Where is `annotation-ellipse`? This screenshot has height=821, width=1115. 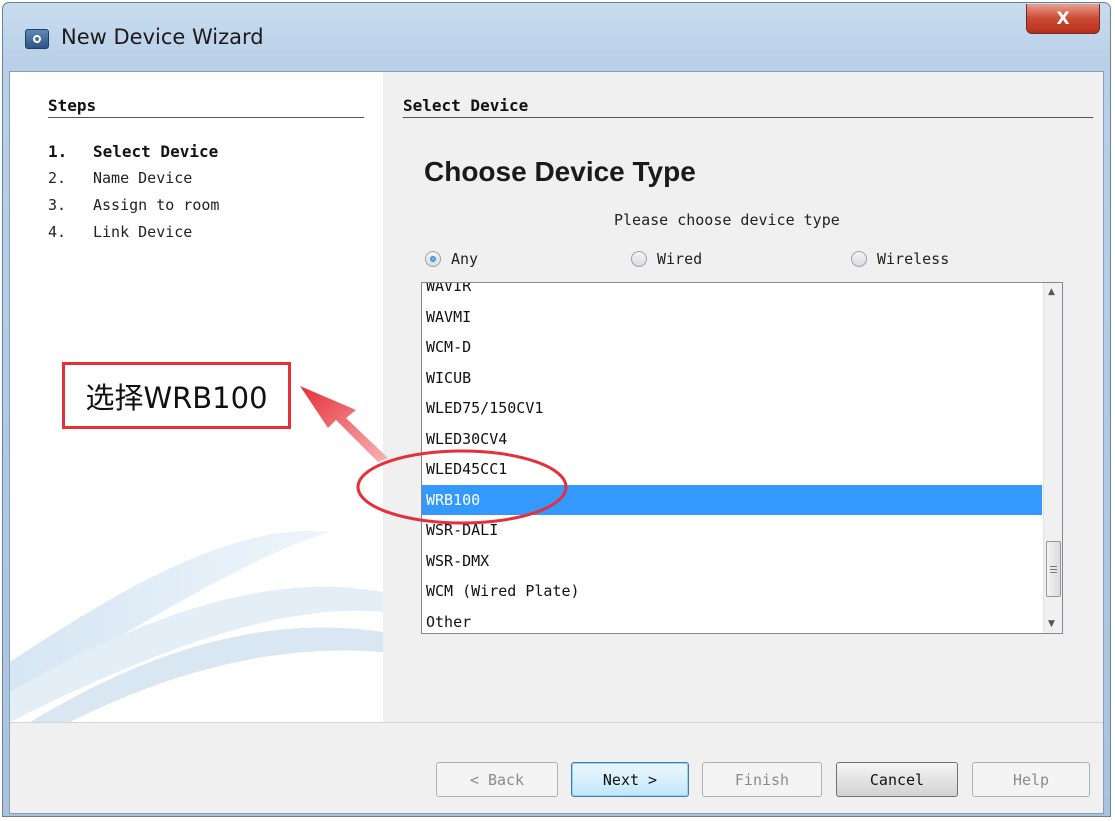 annotation-ellipse is located at coordinates (462, 487).